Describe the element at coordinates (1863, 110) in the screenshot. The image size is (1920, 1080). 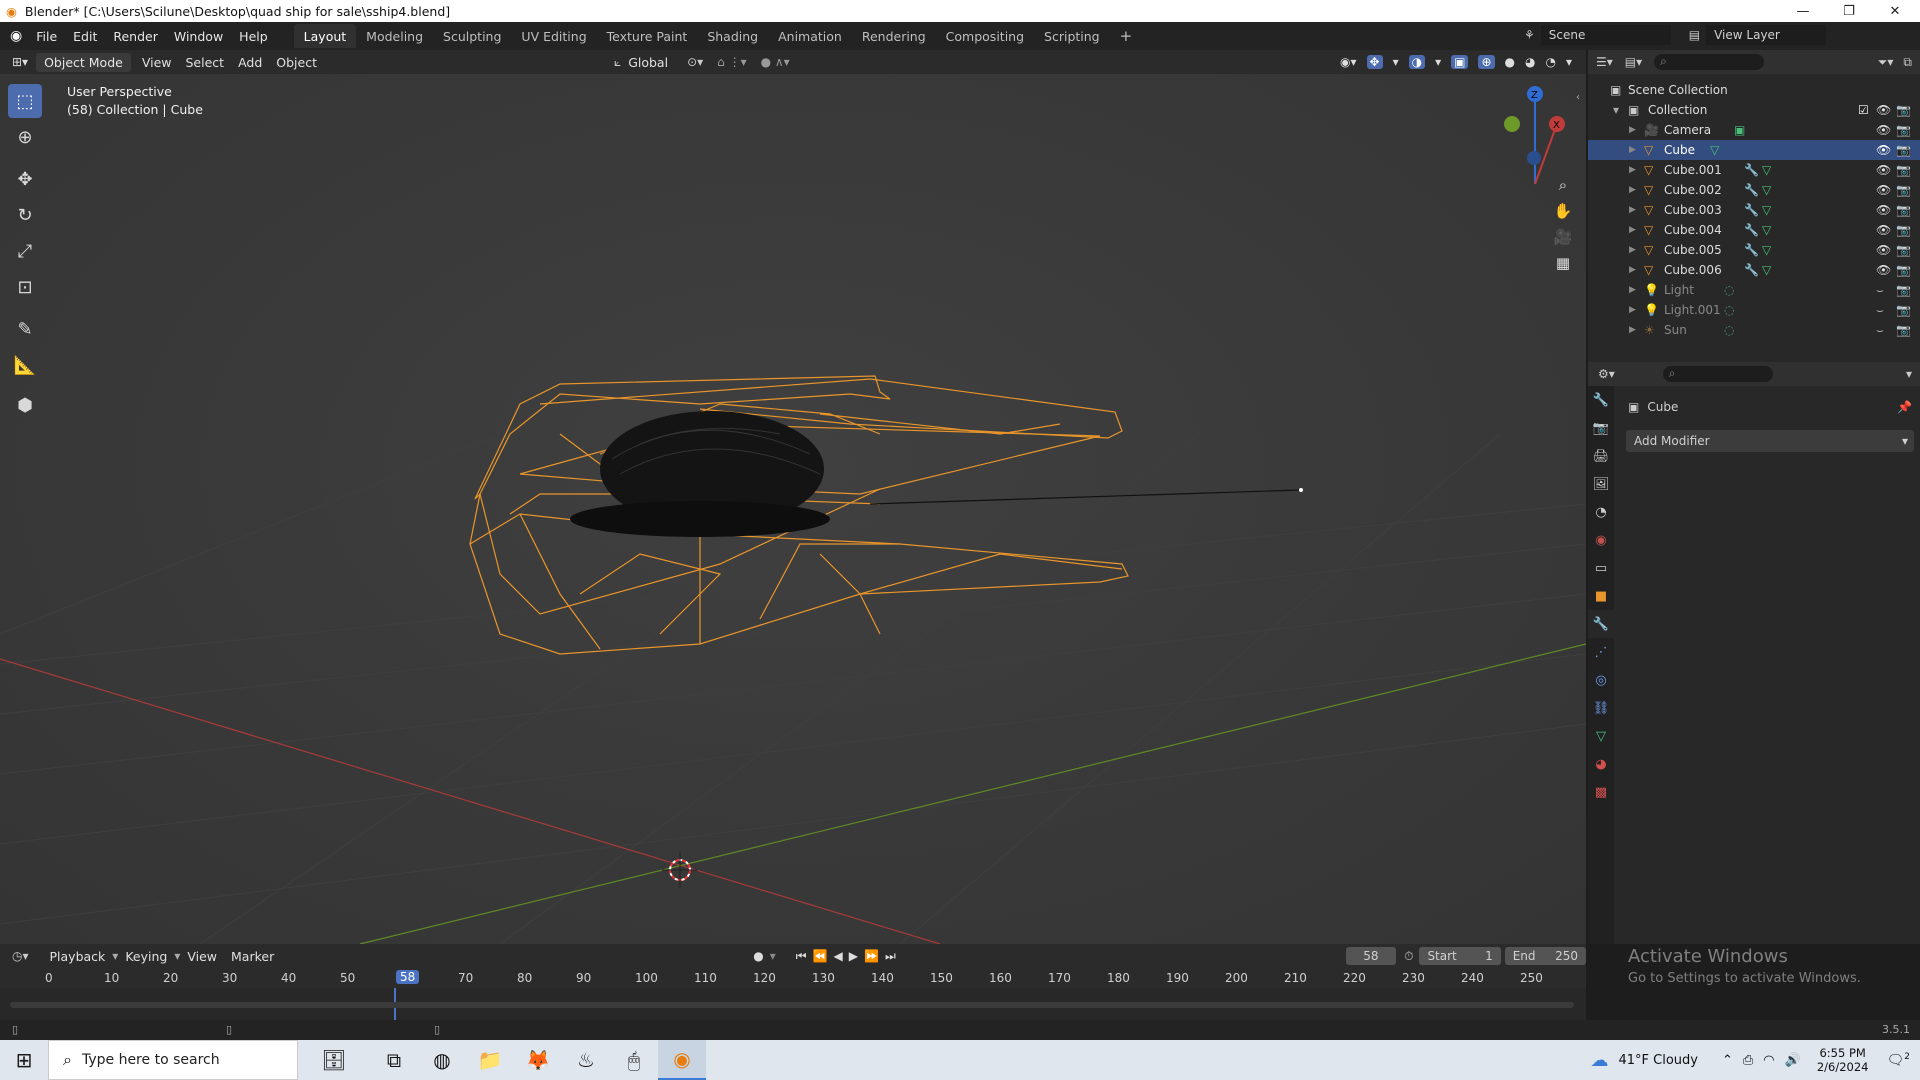
I see `checkbox-icon: ☑` at that location.